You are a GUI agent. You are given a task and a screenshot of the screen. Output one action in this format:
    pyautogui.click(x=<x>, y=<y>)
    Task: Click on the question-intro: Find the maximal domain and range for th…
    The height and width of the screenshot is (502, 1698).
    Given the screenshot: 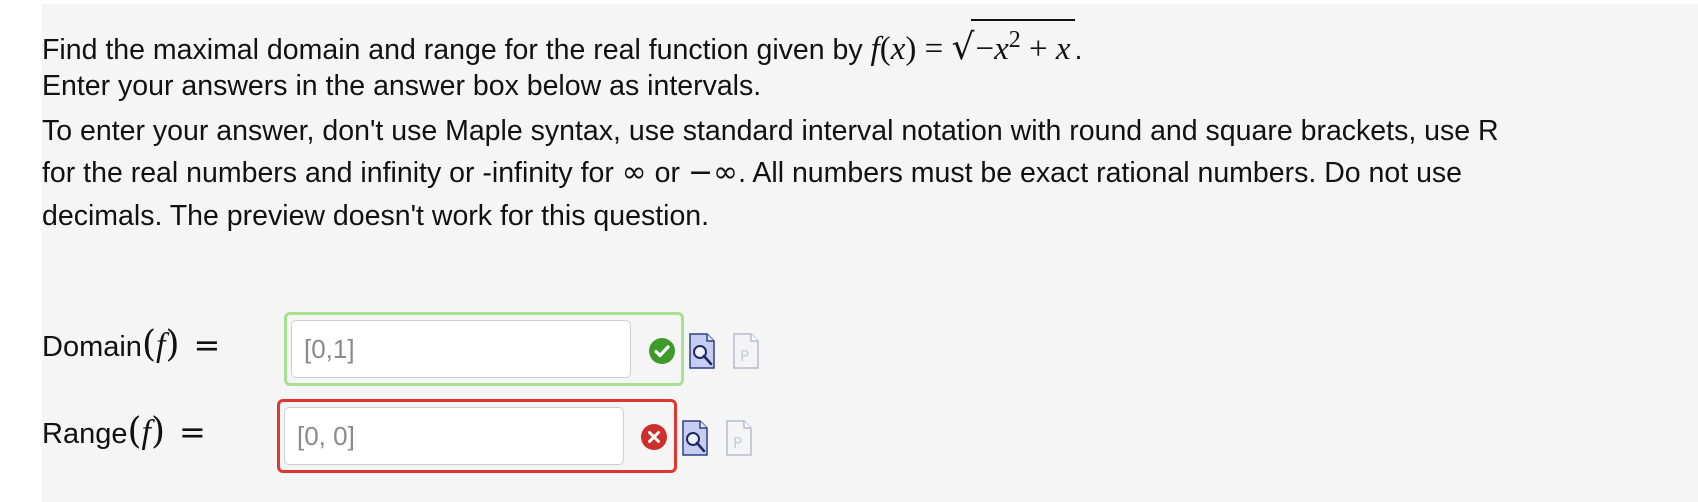 What is the action you would take?
    pyautogui.click(x=456, y=50)
    